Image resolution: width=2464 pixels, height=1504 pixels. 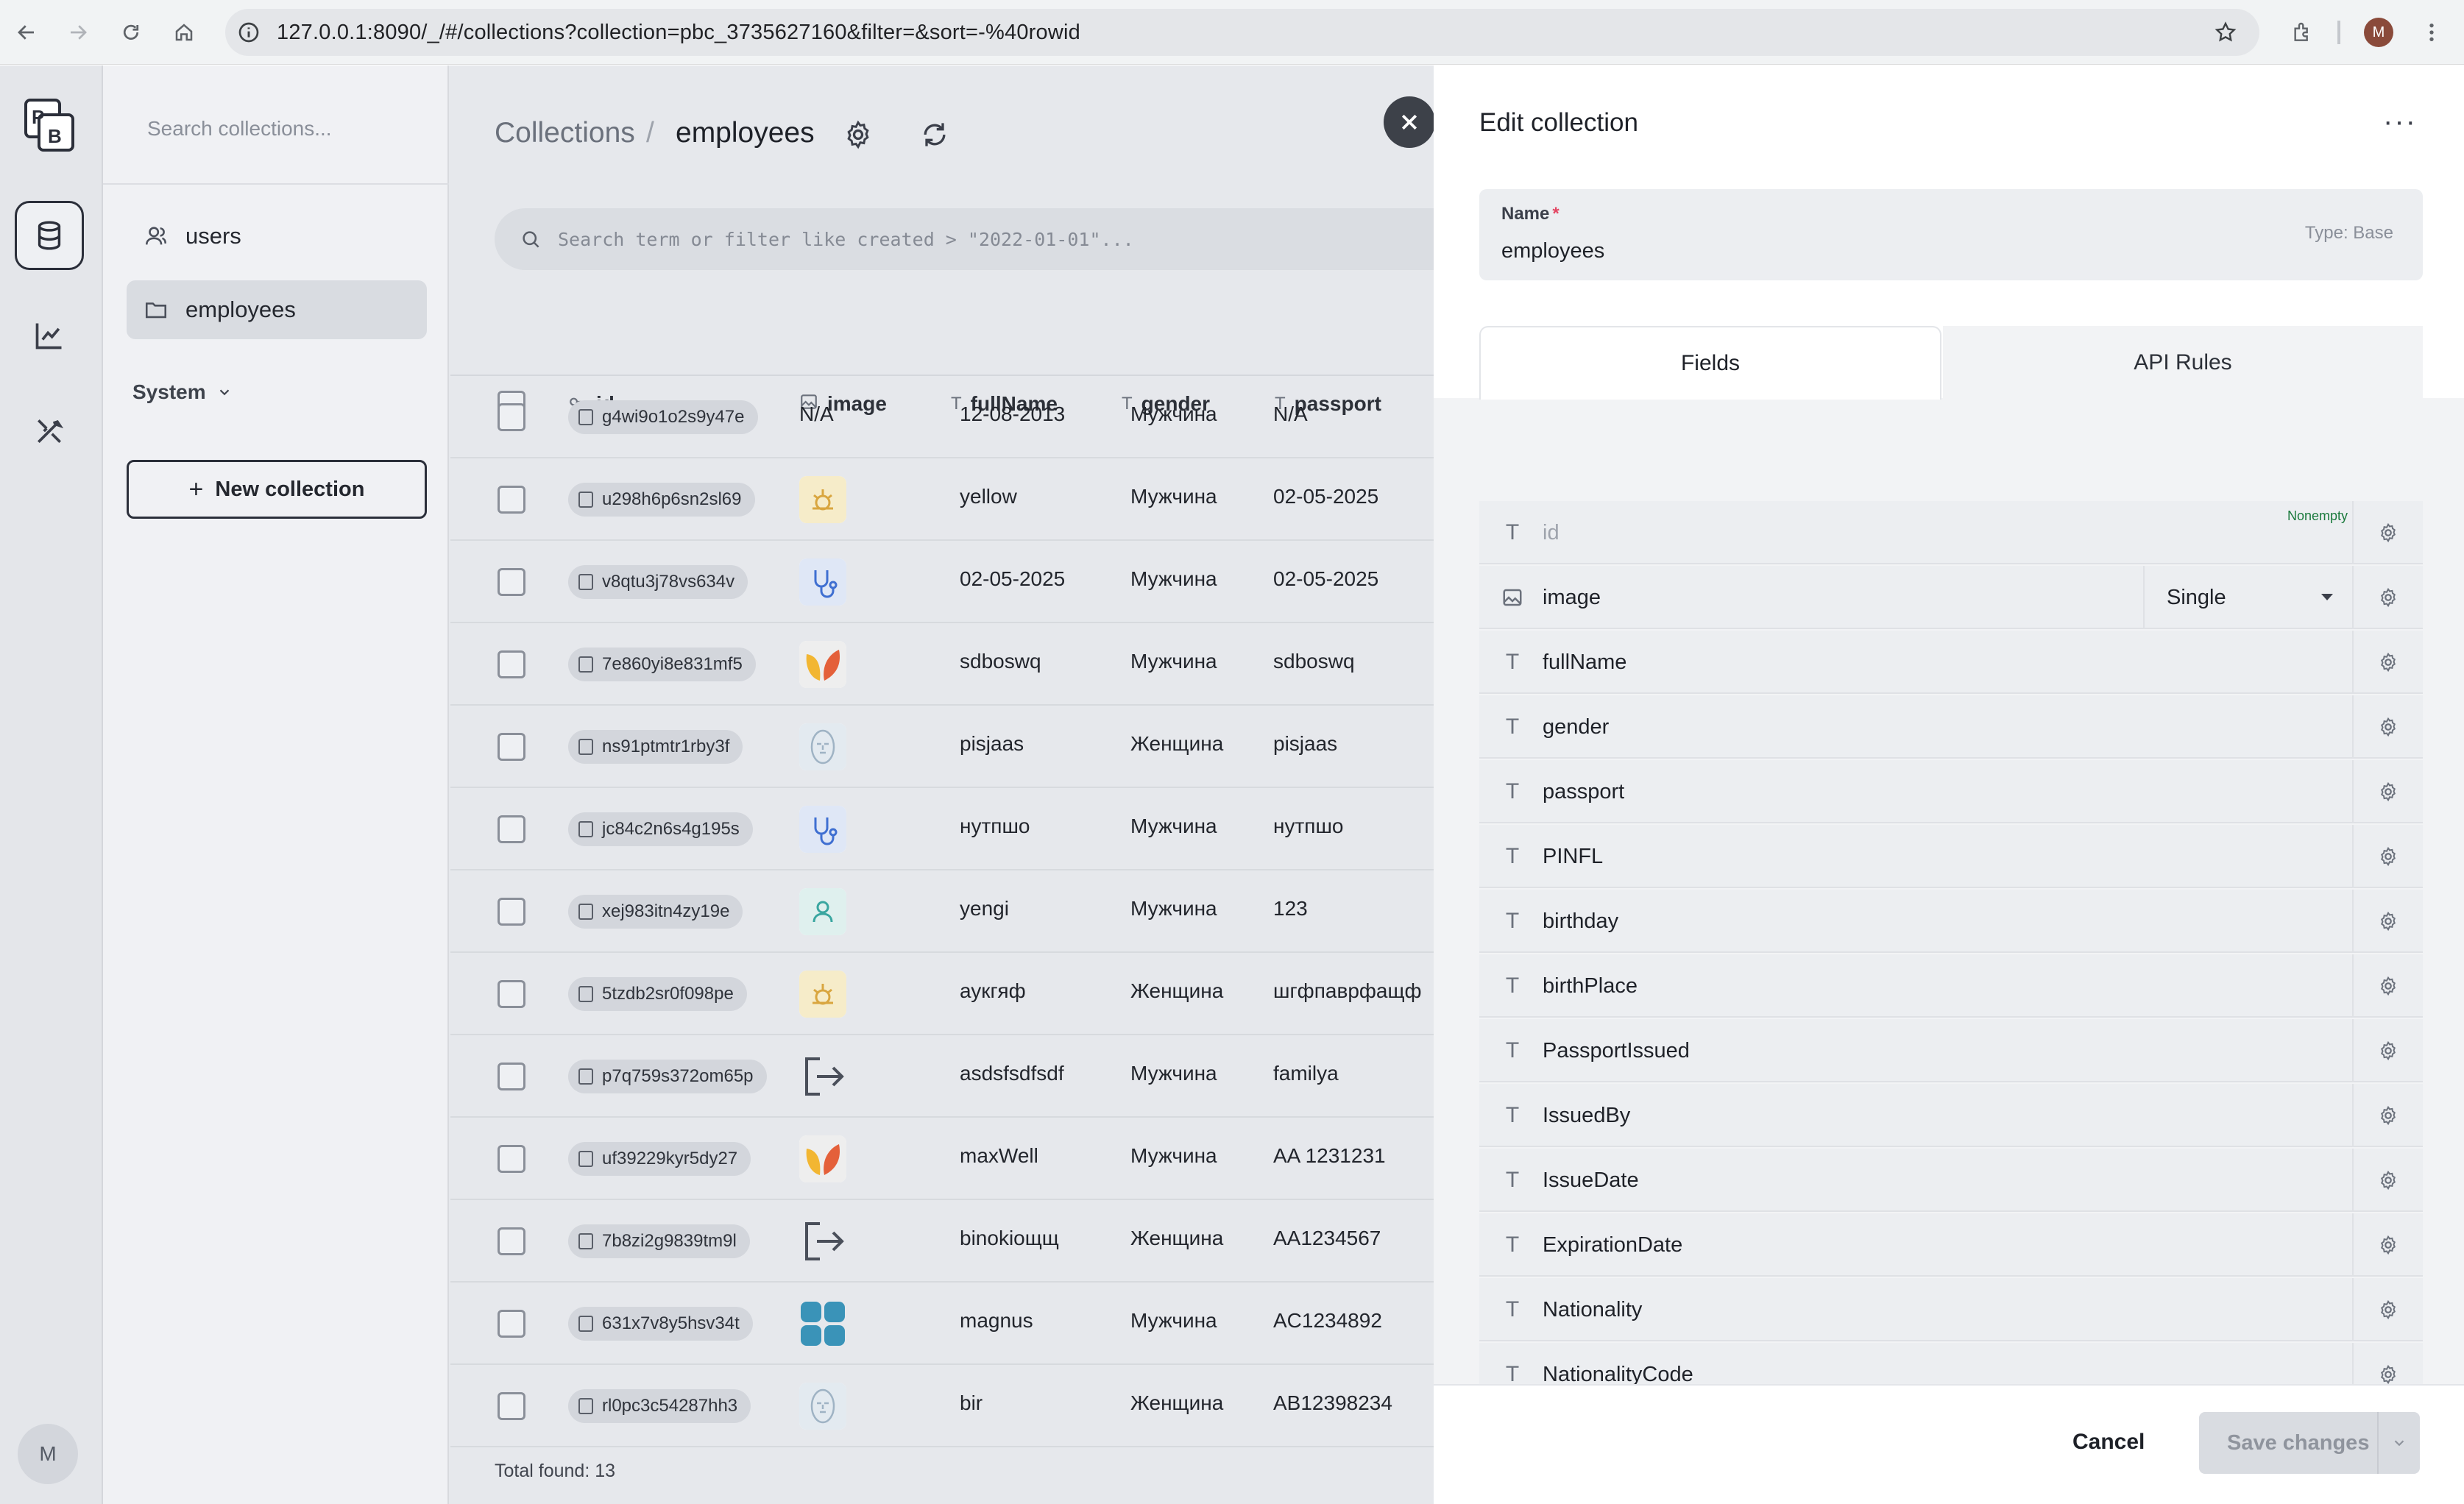 What do you see at coordinates (78, 32) in the screenshot?
I see `forward-icon` at bounding box center [78, 32].